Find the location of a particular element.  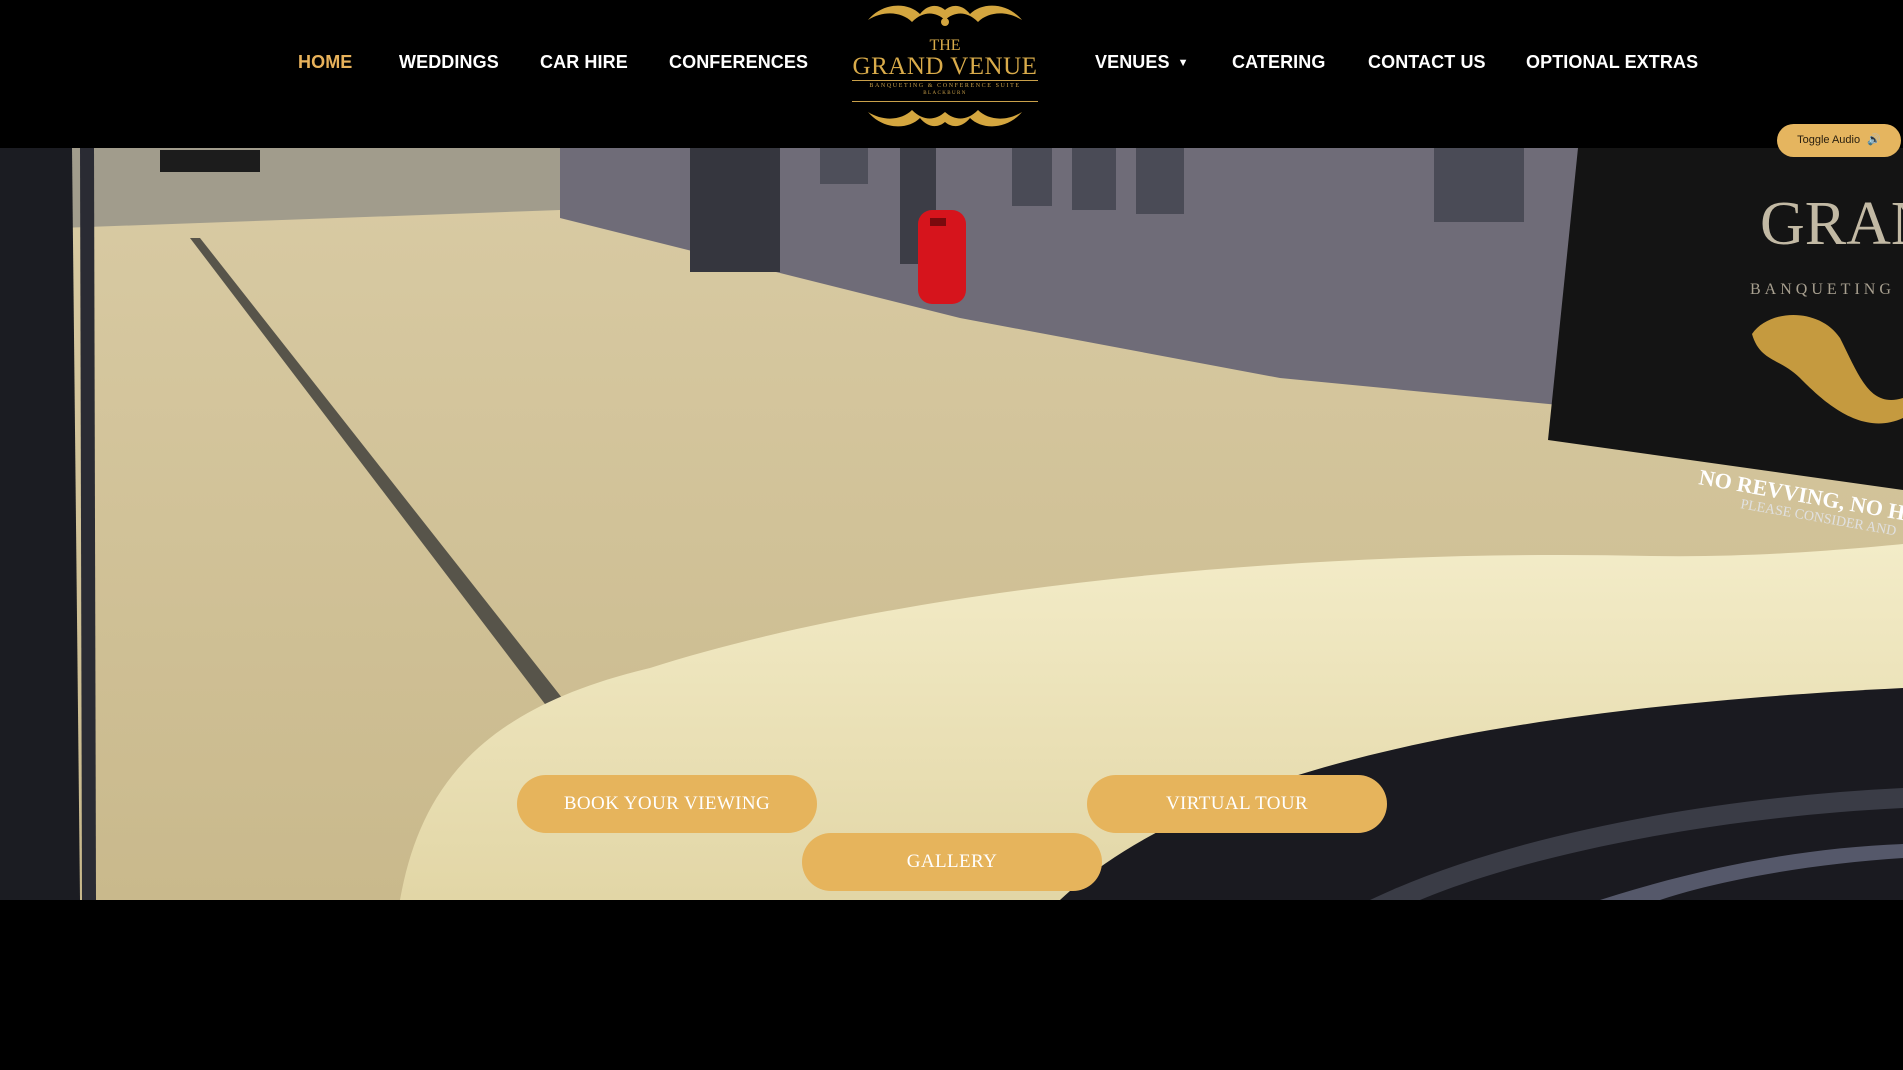

logo-line-city: BLACKBURN is located at coordinates (945, 93).